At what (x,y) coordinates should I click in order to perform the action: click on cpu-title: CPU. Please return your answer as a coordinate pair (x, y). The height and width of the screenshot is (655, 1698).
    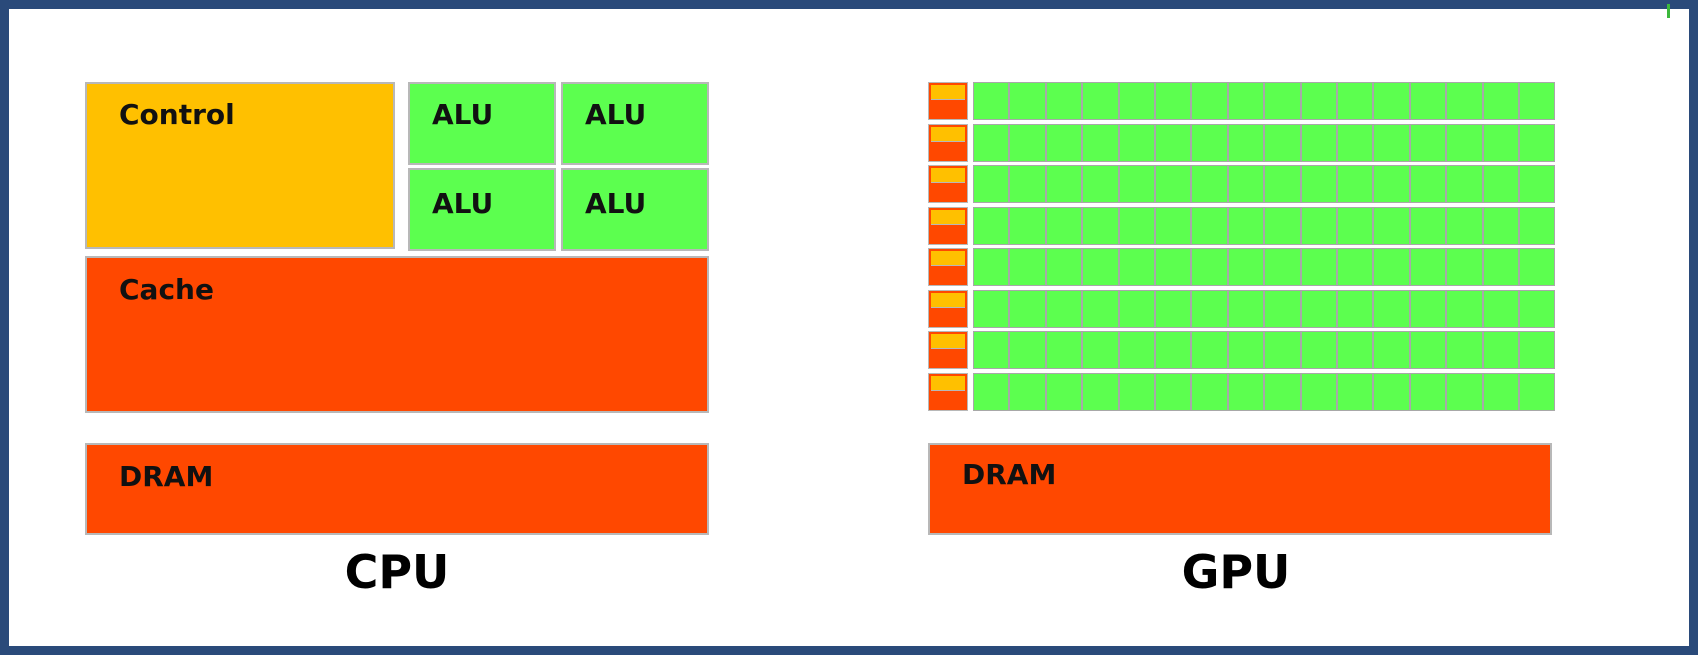
    Looking at the image, I should click on (397, 572).